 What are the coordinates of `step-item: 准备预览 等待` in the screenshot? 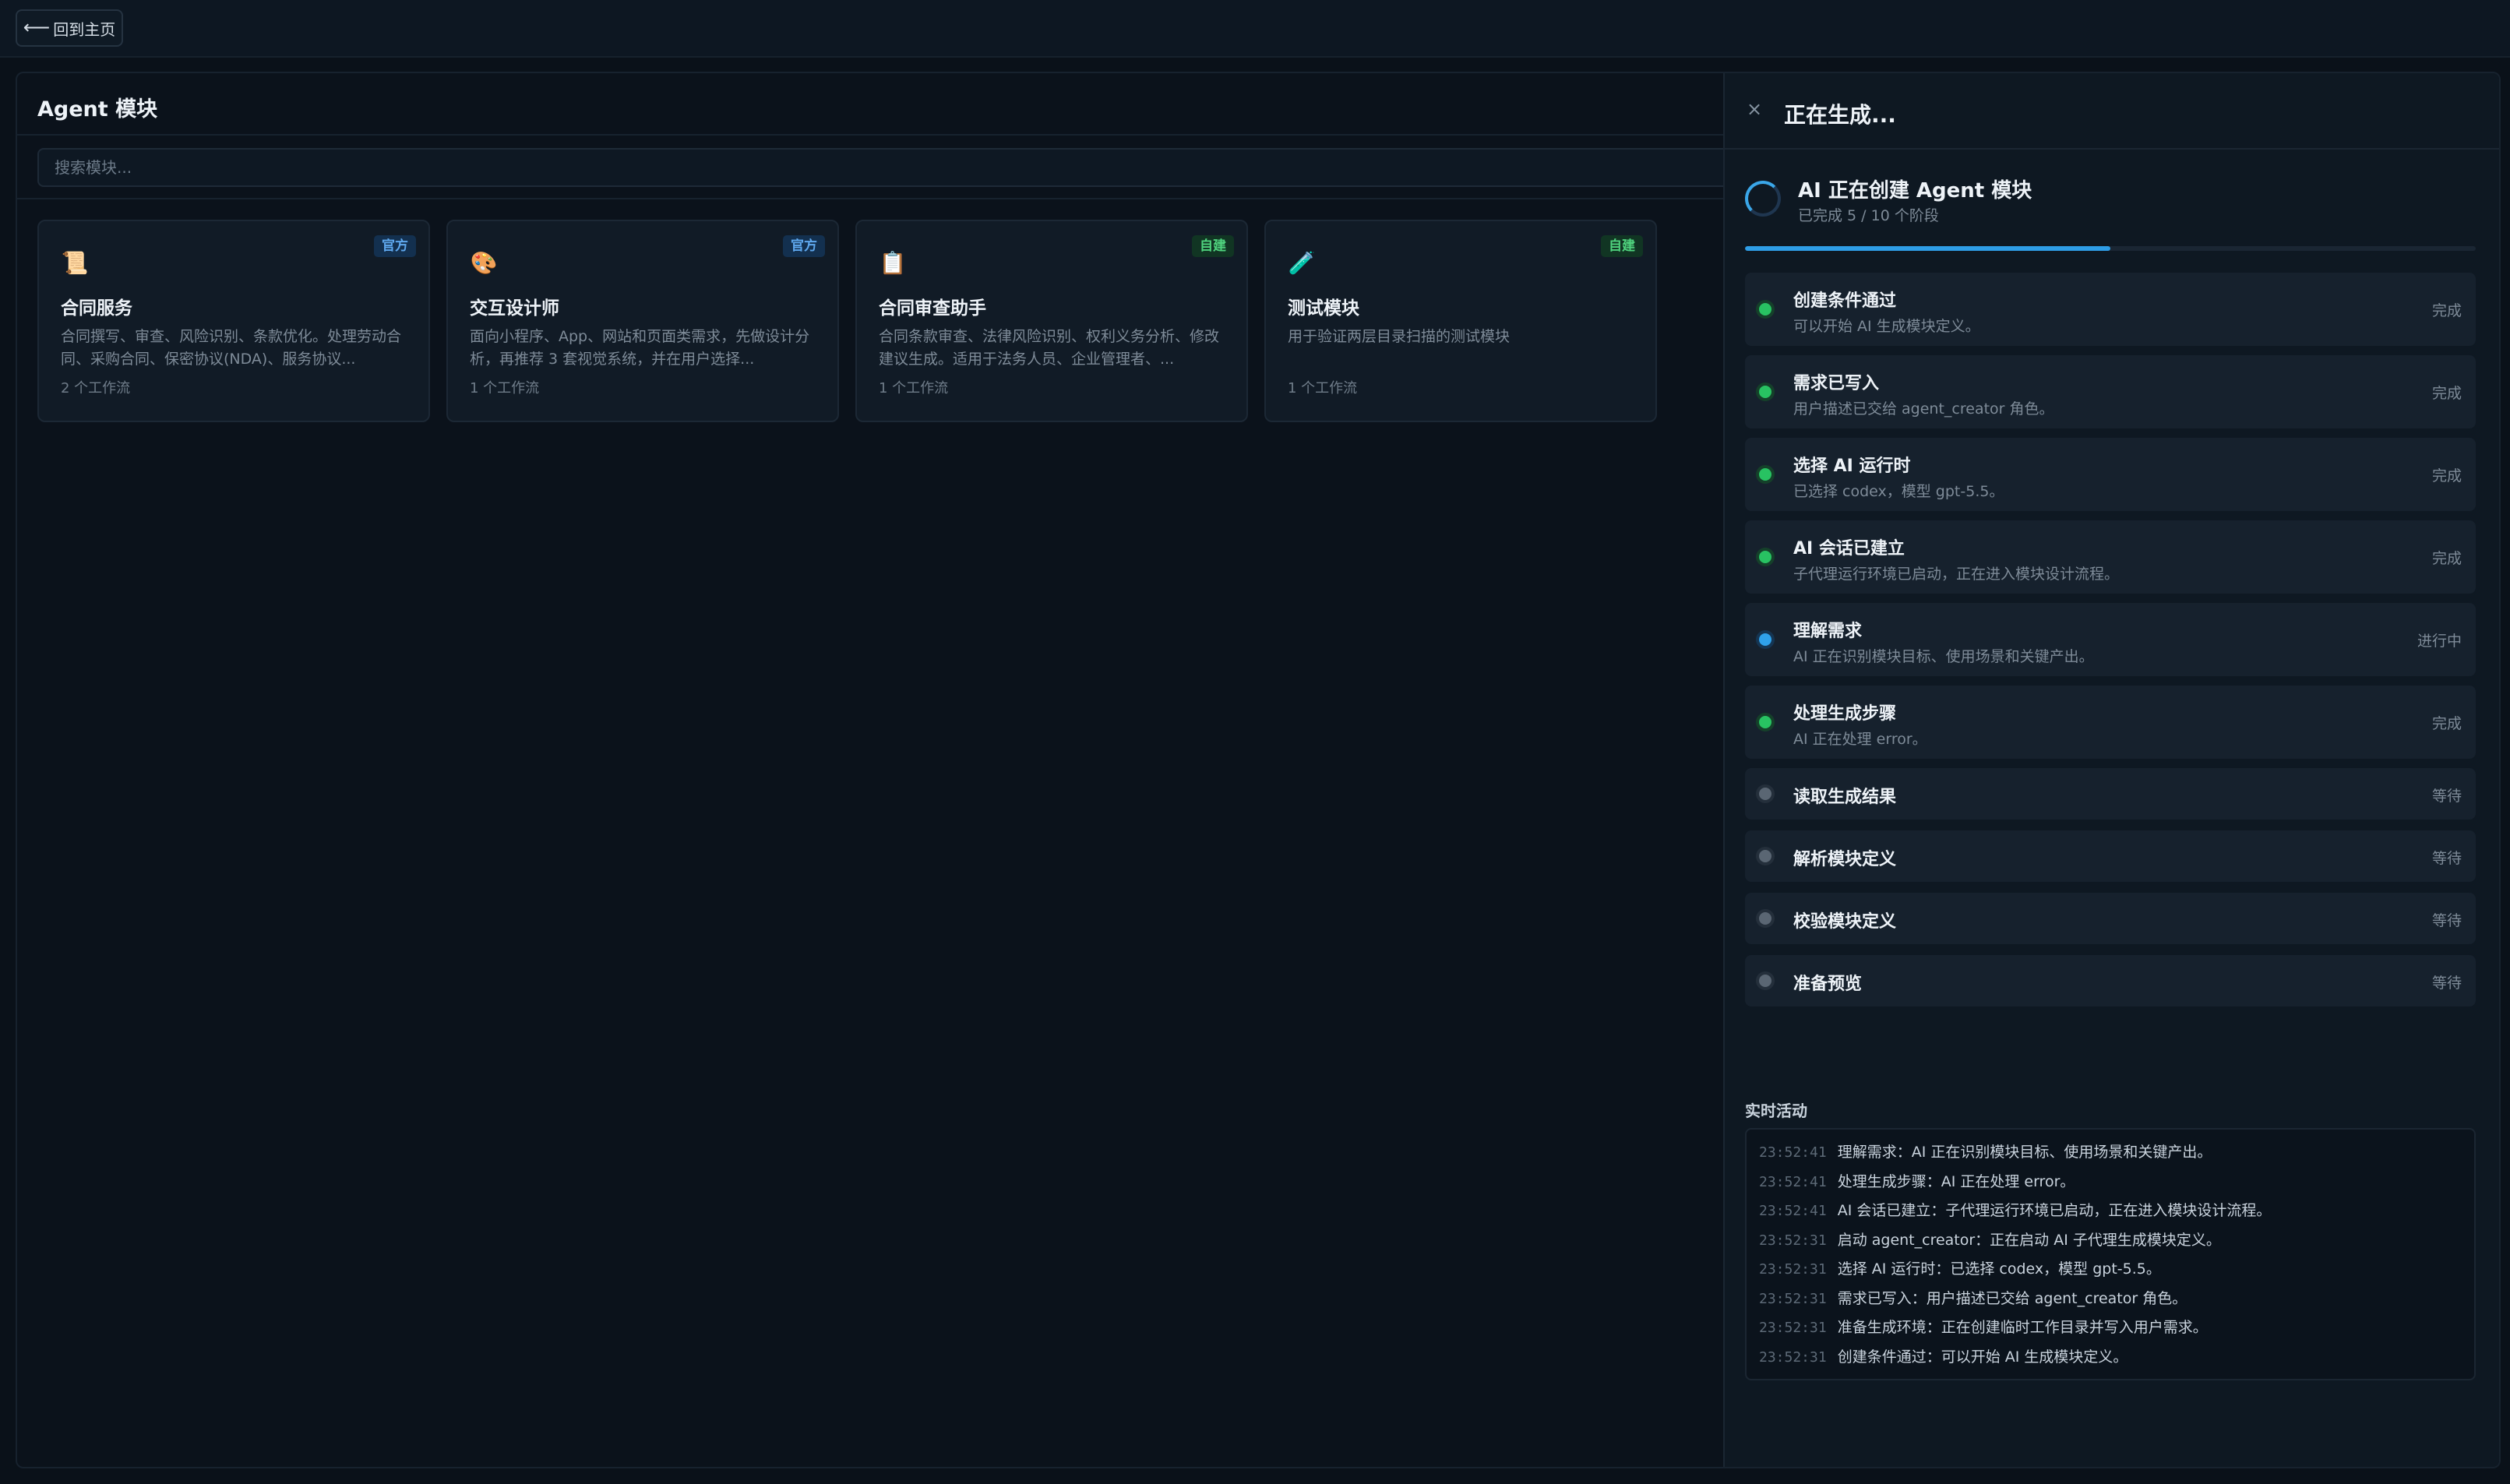 It's located at (2111, 980).